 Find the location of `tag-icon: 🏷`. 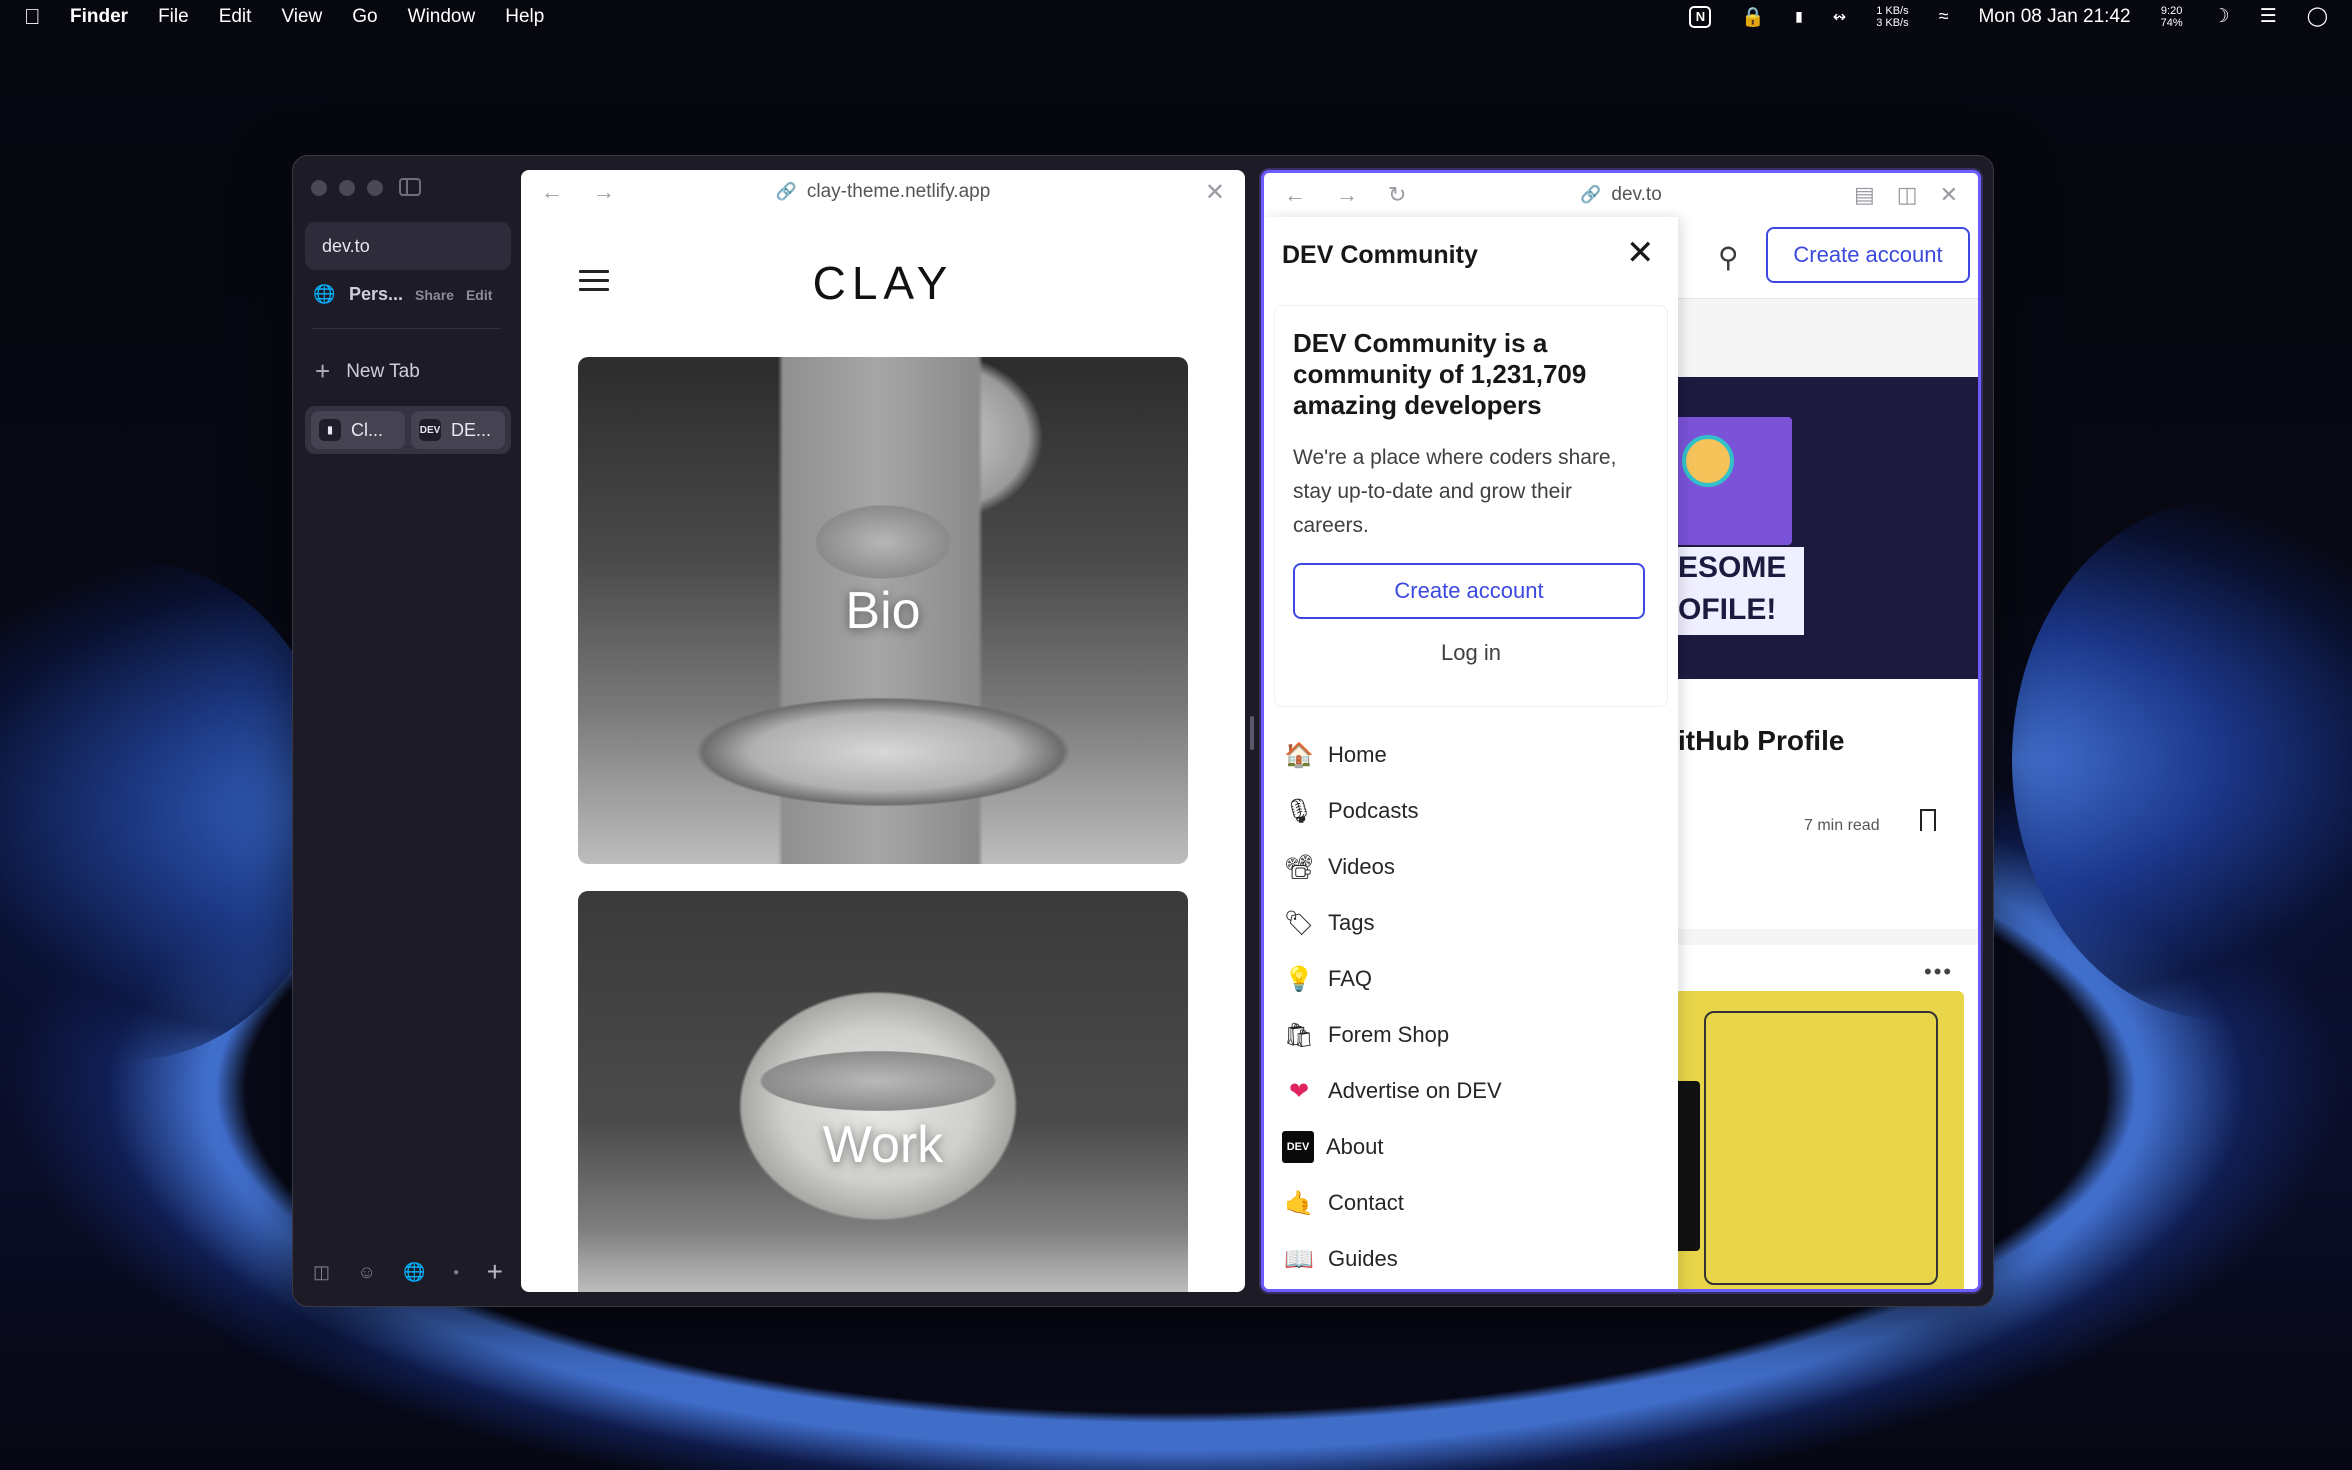

tag-icon: 🏷 is located at coordinates (1299, 923).